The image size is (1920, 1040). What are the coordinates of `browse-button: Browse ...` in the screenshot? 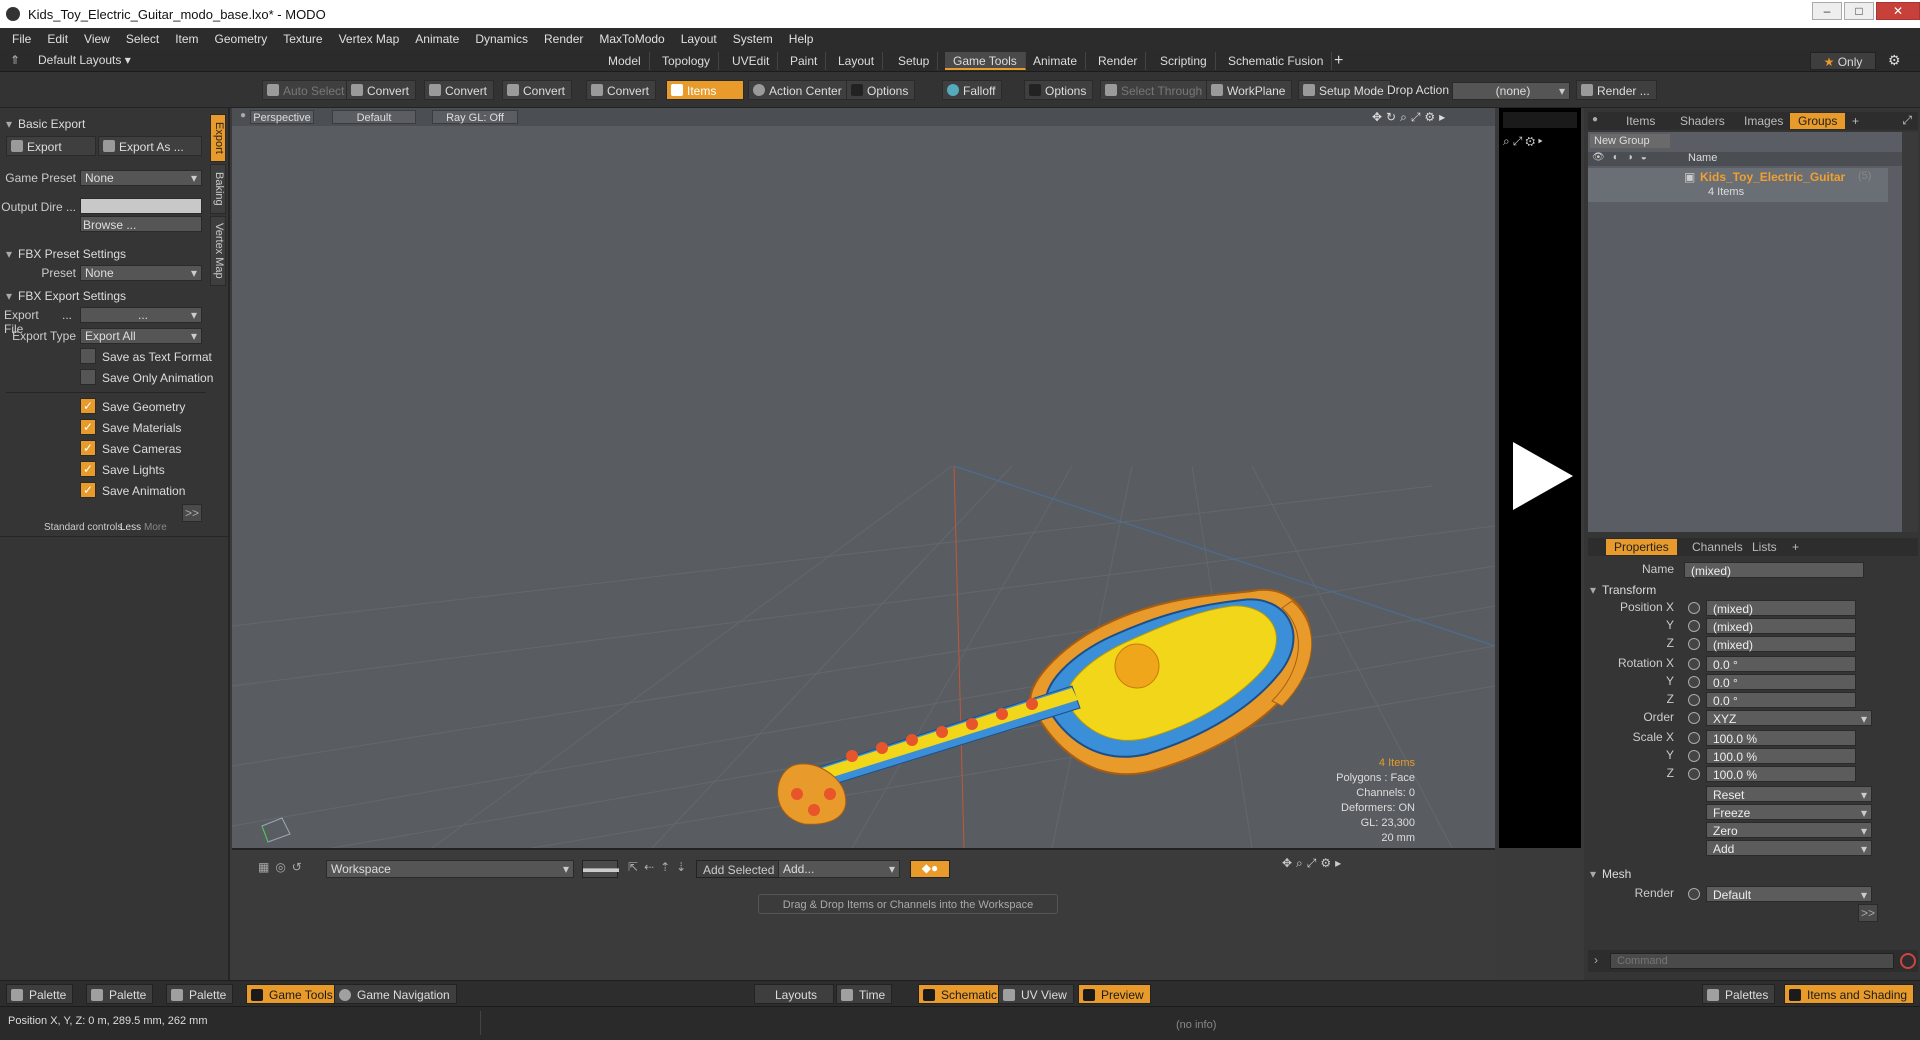 It's located at (141, 224).